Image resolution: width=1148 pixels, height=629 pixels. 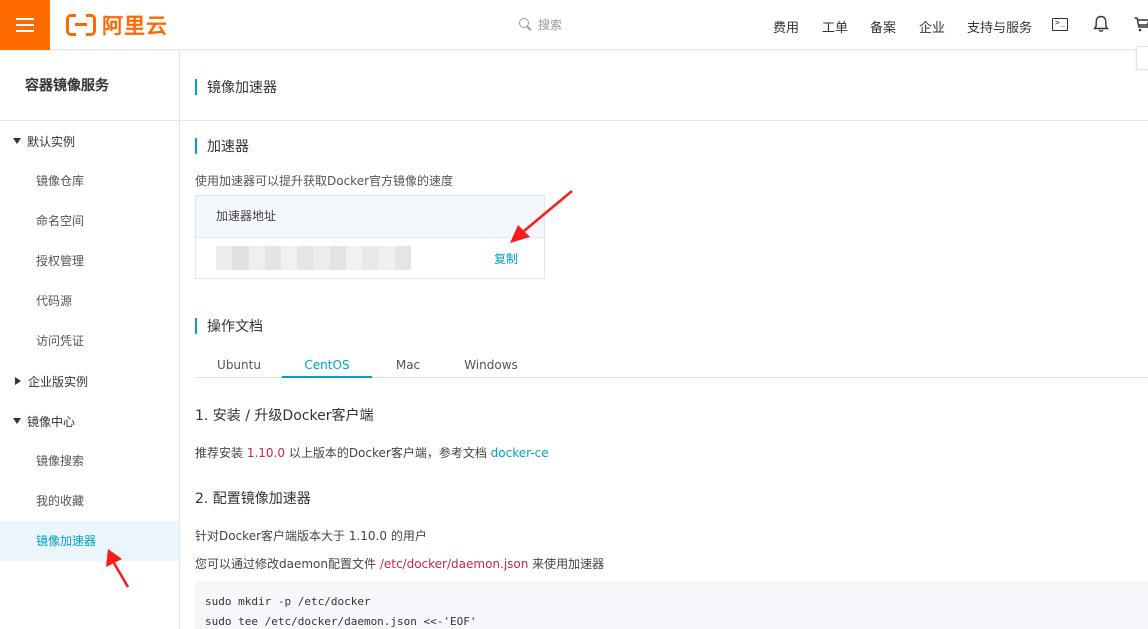 What do you see at coordinates (288, 601) in the screenshot?
I see `code-line: sudo mkdir -p /etc/docker` at bounding box center [288, 601].